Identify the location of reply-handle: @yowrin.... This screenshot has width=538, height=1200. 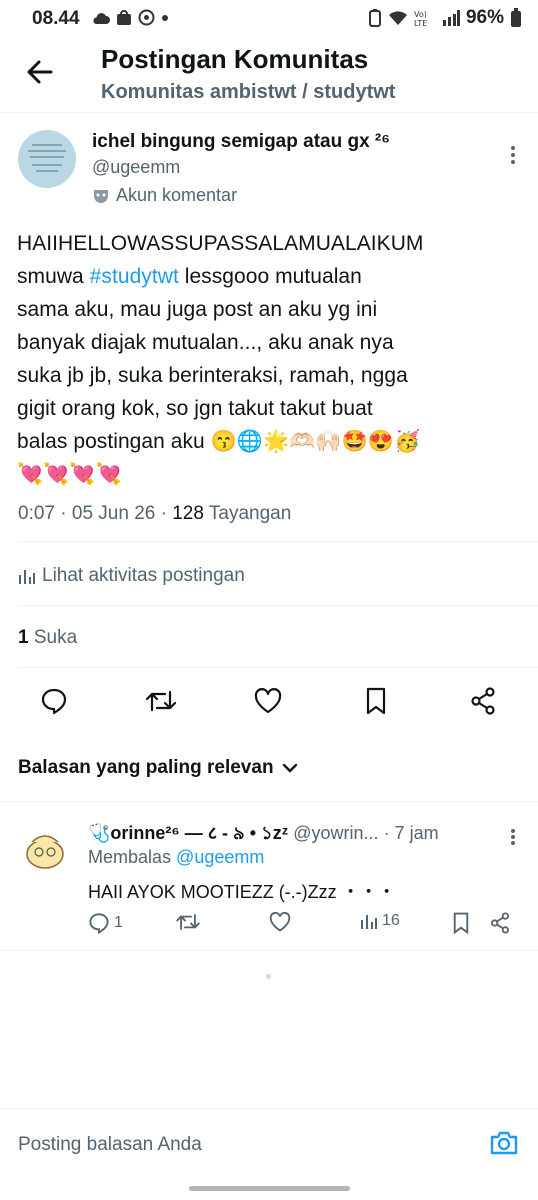
(335, 833).